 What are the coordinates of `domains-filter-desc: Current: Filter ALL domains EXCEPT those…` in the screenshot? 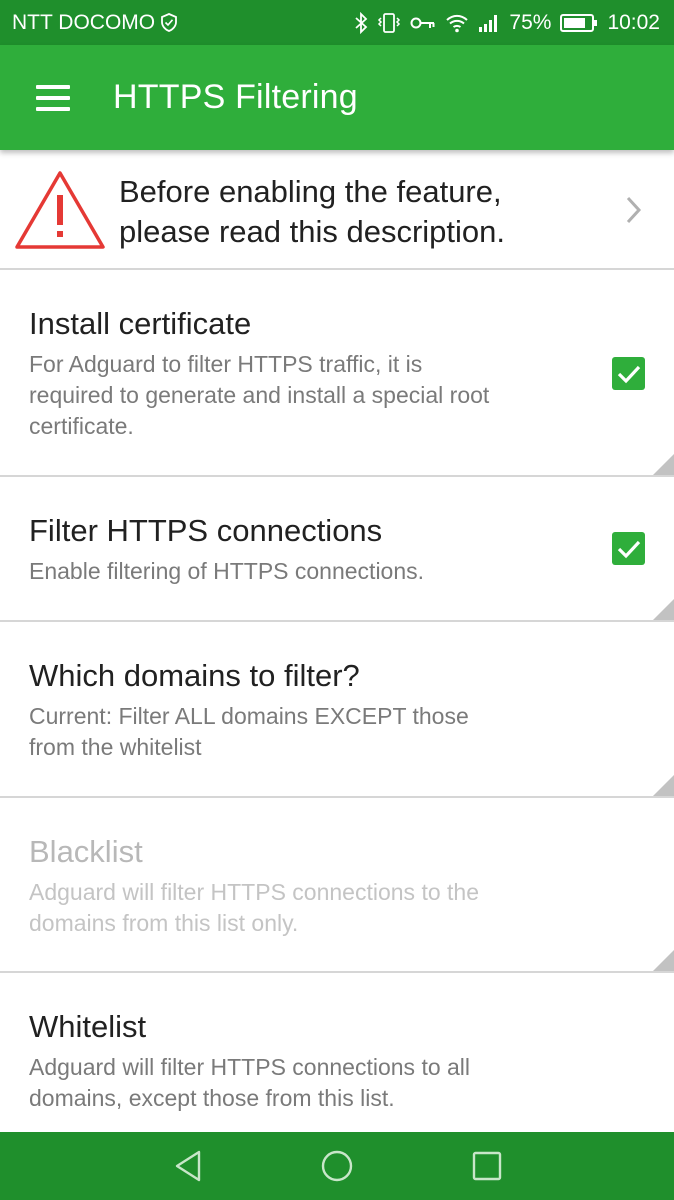 It's located at (299, 732).